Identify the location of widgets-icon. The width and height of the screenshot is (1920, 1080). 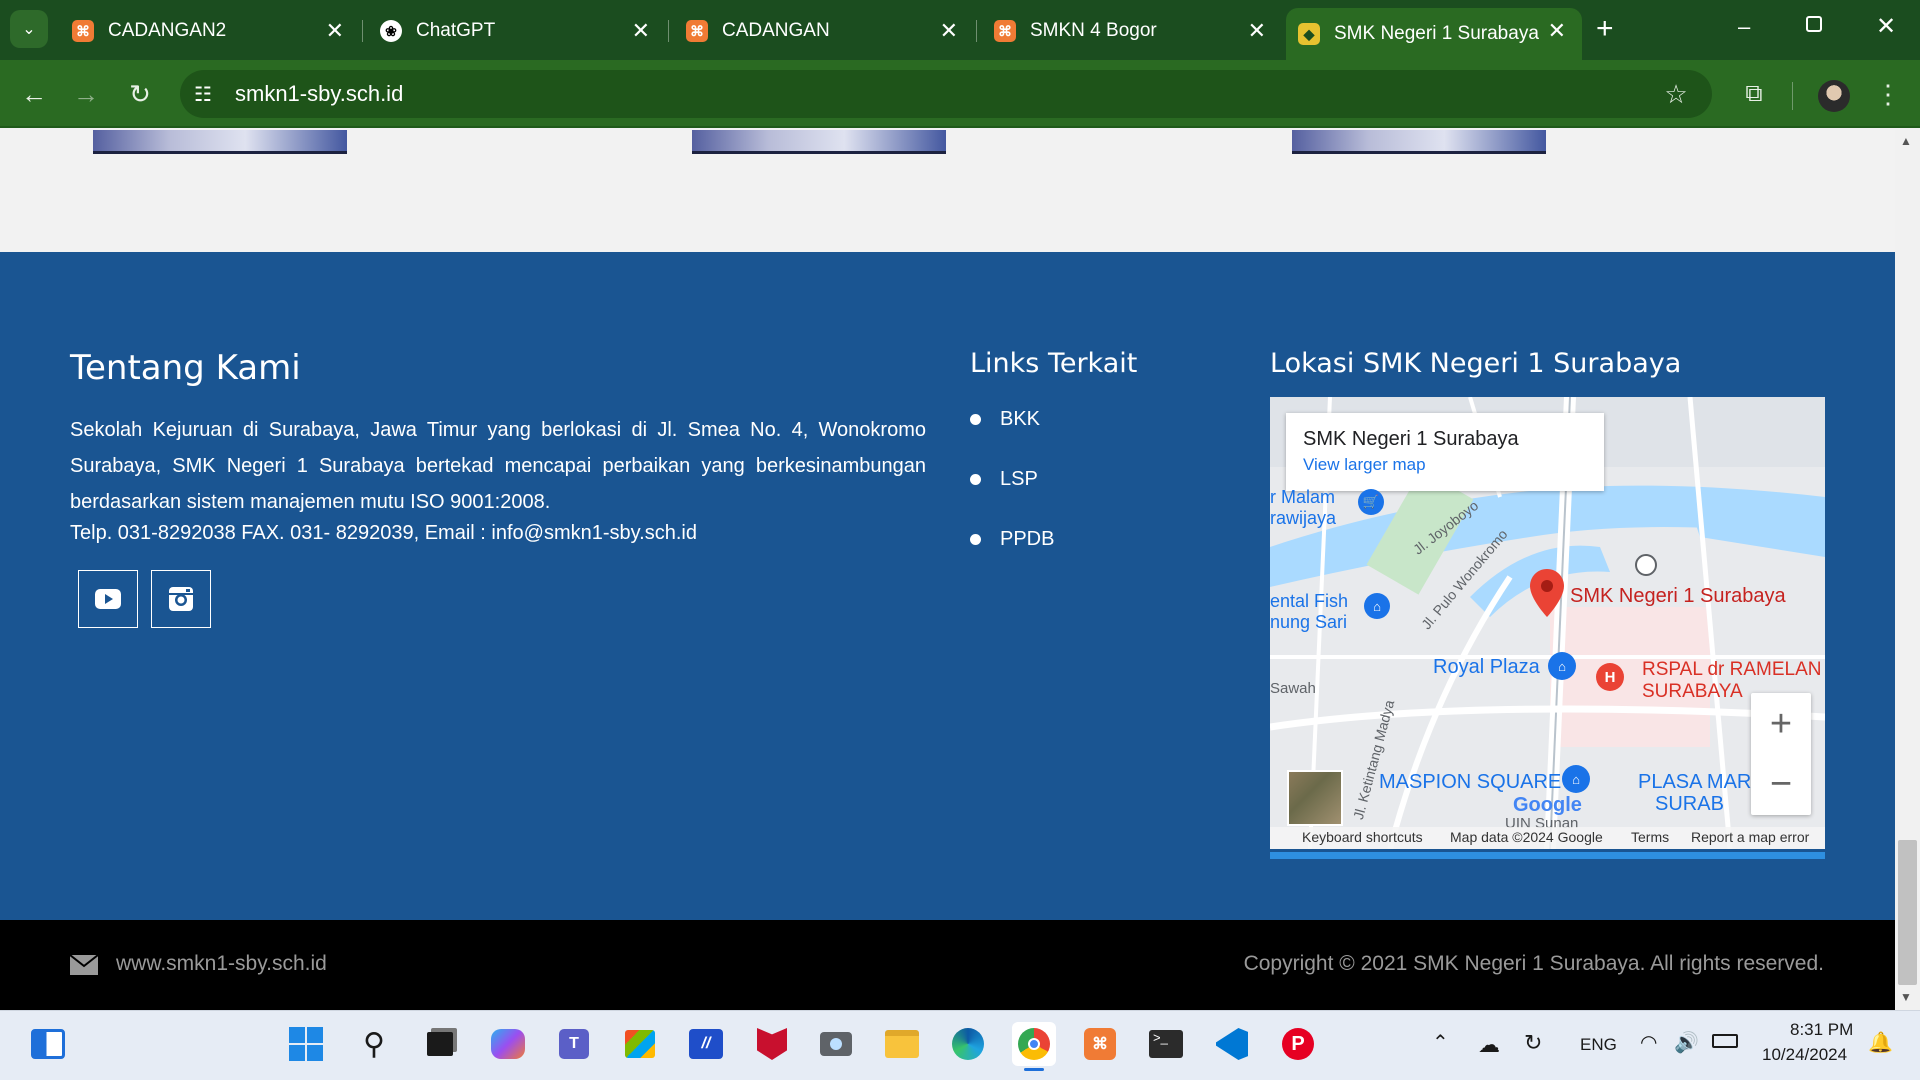
(48, 1044).